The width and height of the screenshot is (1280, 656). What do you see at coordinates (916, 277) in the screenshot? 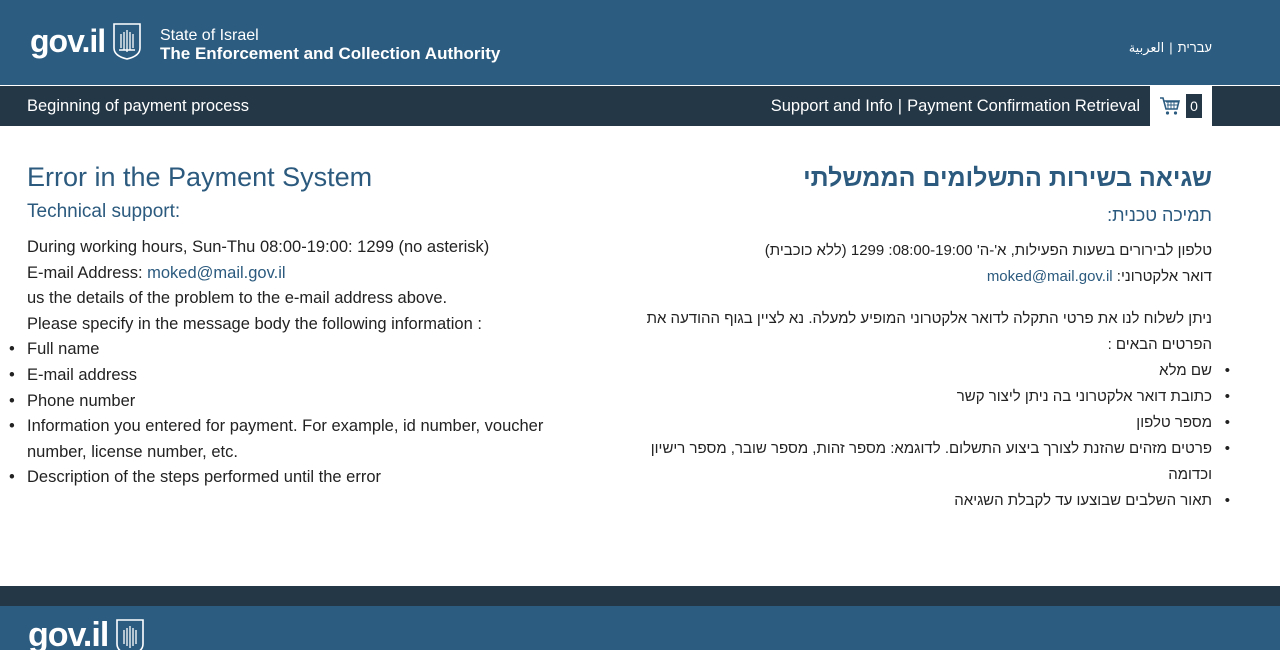
I see `email-line-he: דואר אלקטרוני: moked@mail.gov.il` at bounding box center [916, 277].